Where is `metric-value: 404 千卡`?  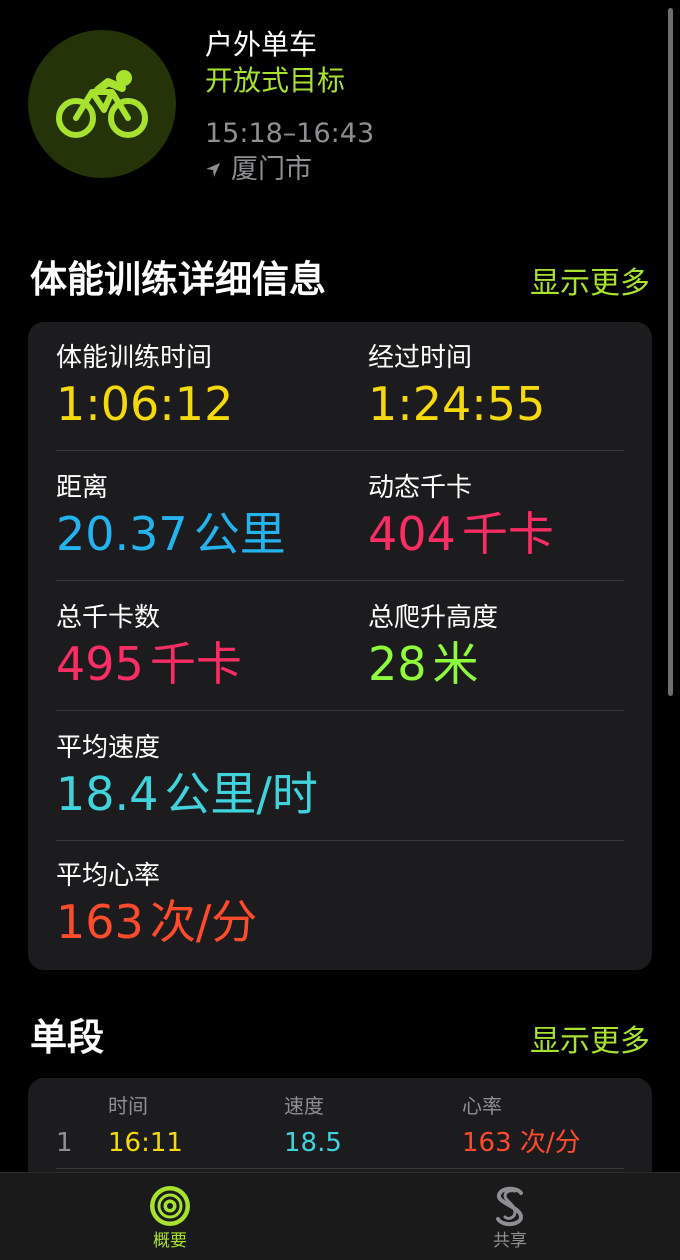 metric-value: 404 千卡 is located at coordinates (461, 534).